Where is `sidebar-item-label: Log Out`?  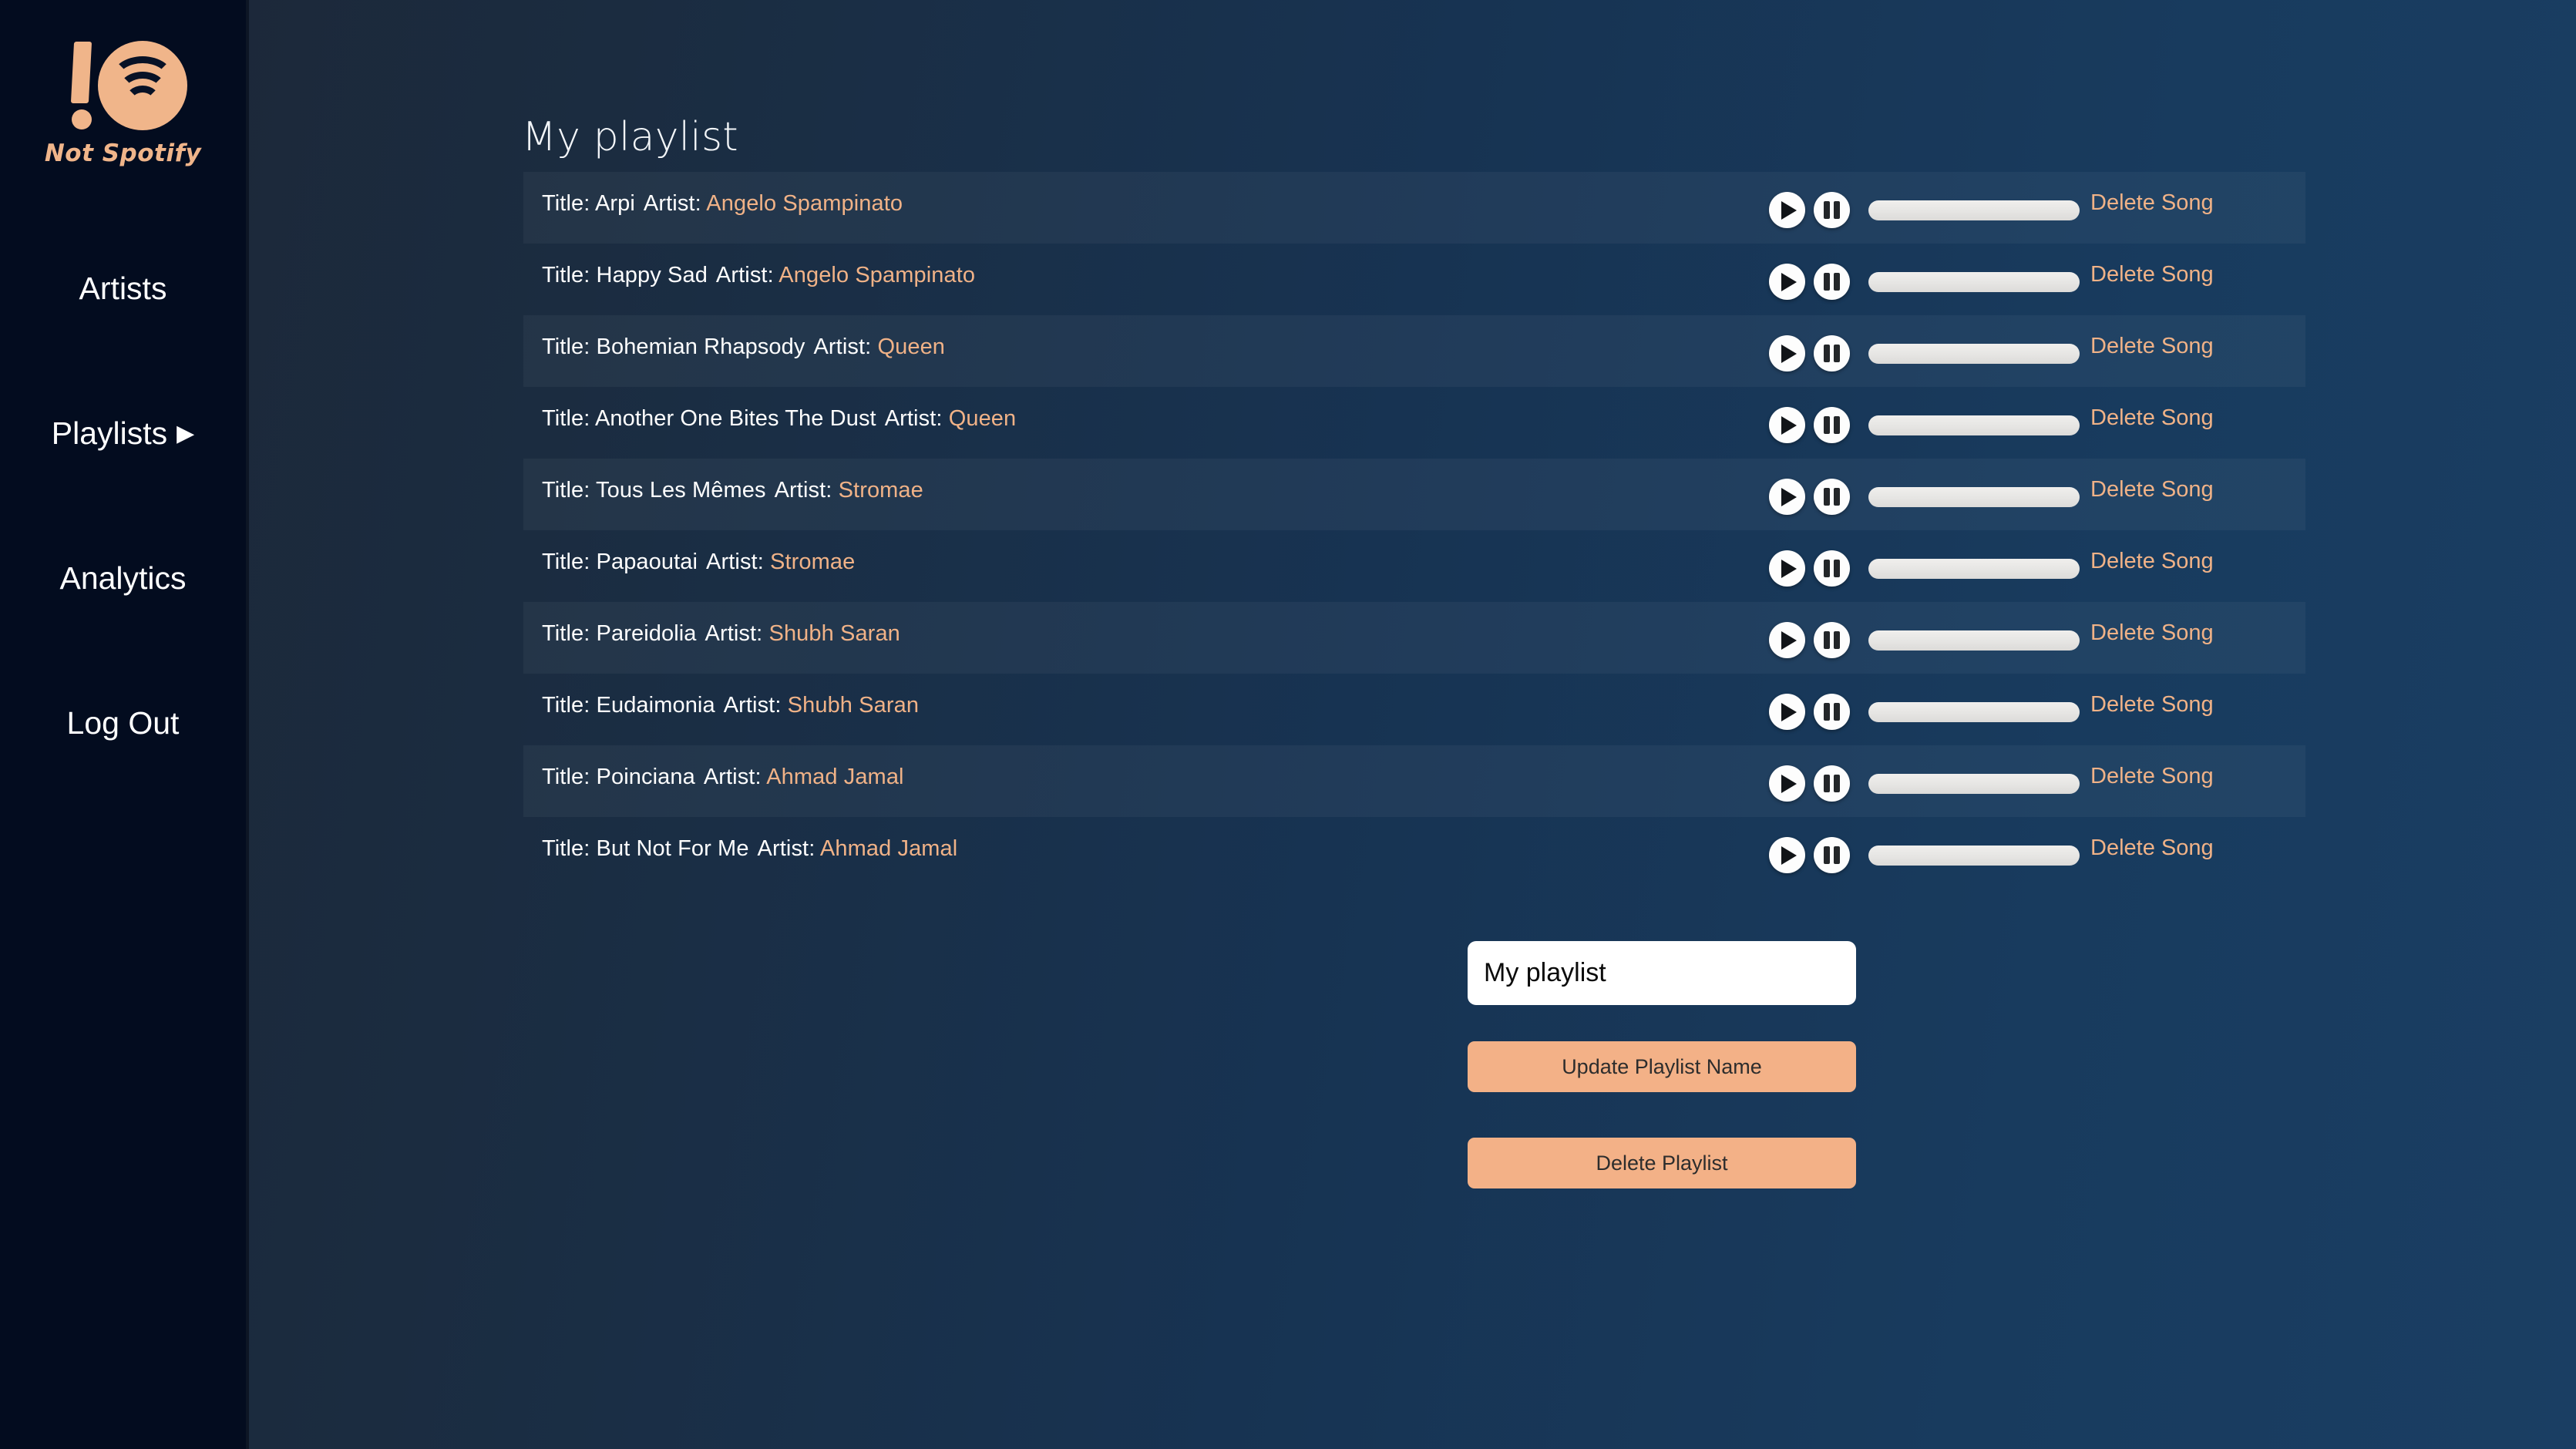
sidebar-item-label: Log Out is located at coordinates (123, 722).